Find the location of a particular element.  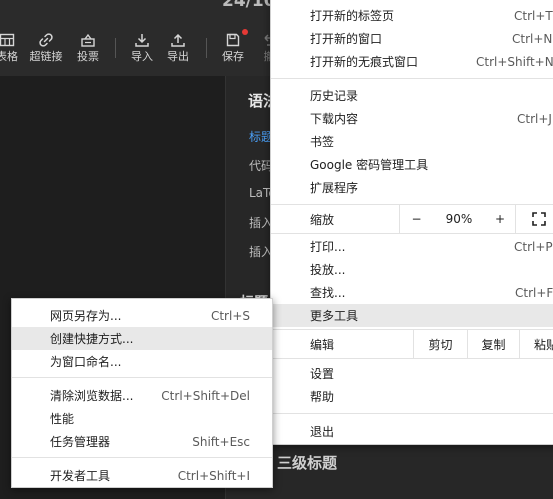

table-button: 表格 is located at coordinates (12, 50).